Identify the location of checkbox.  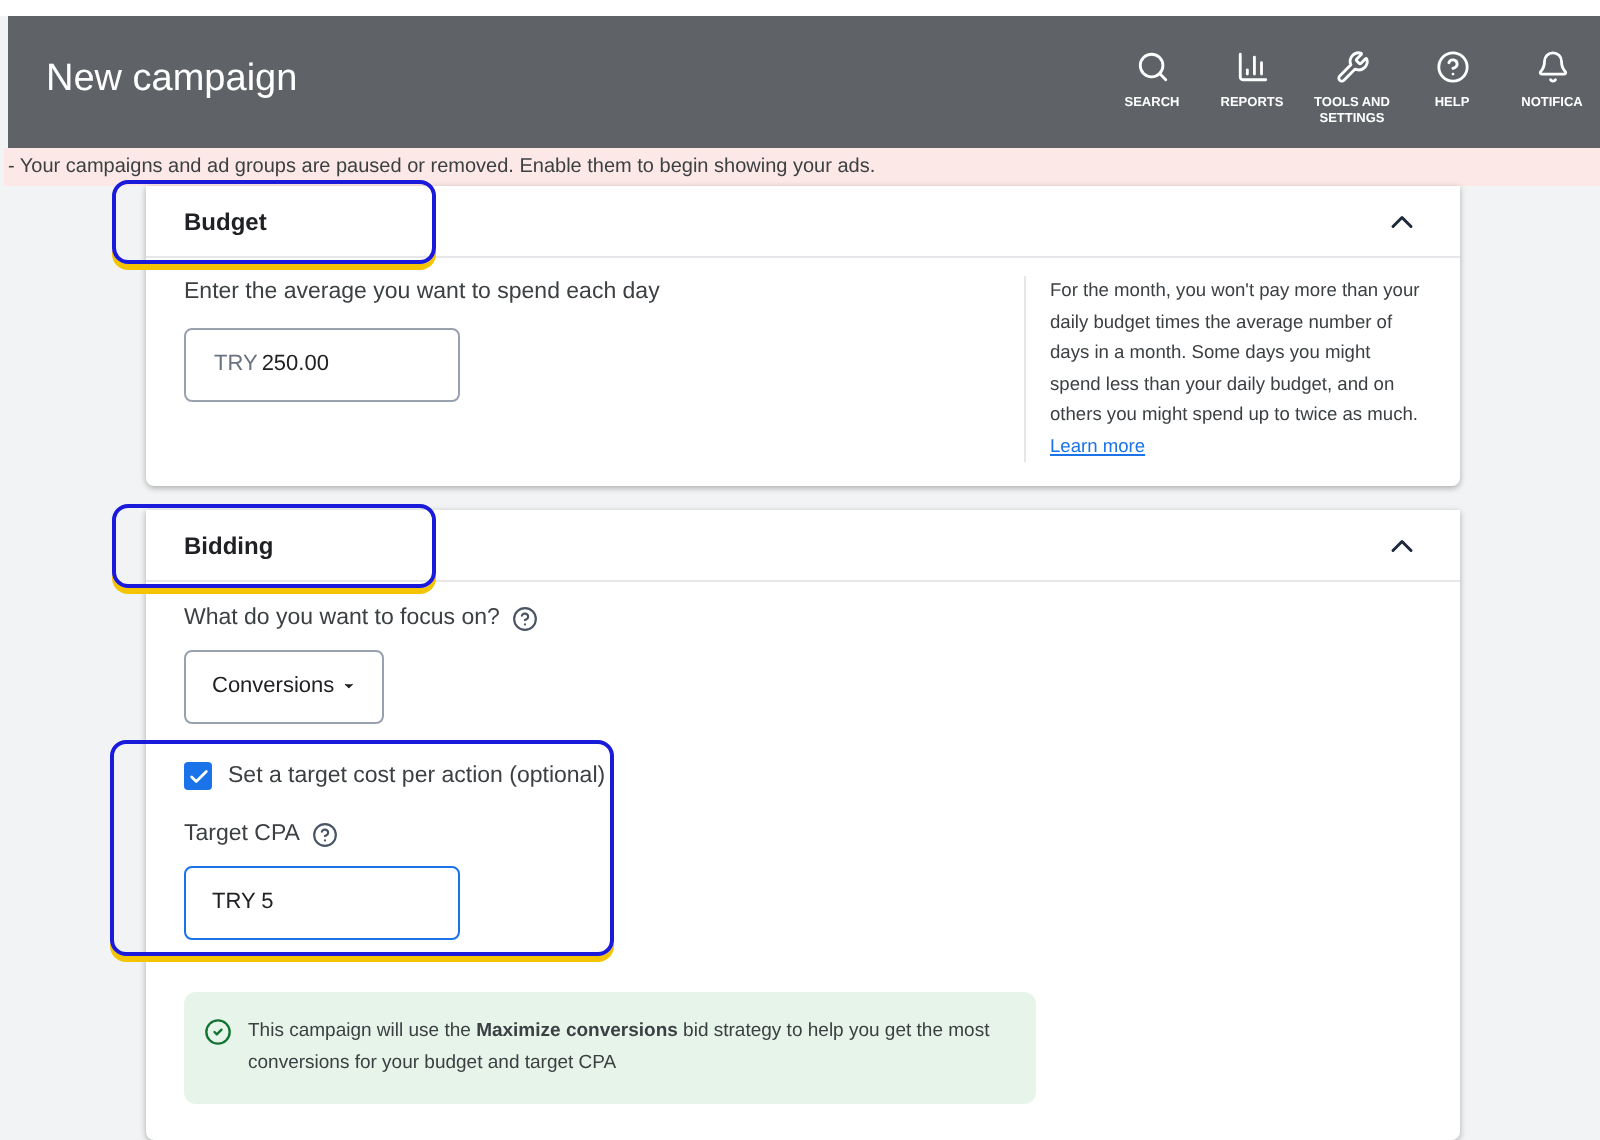
(198, 776).